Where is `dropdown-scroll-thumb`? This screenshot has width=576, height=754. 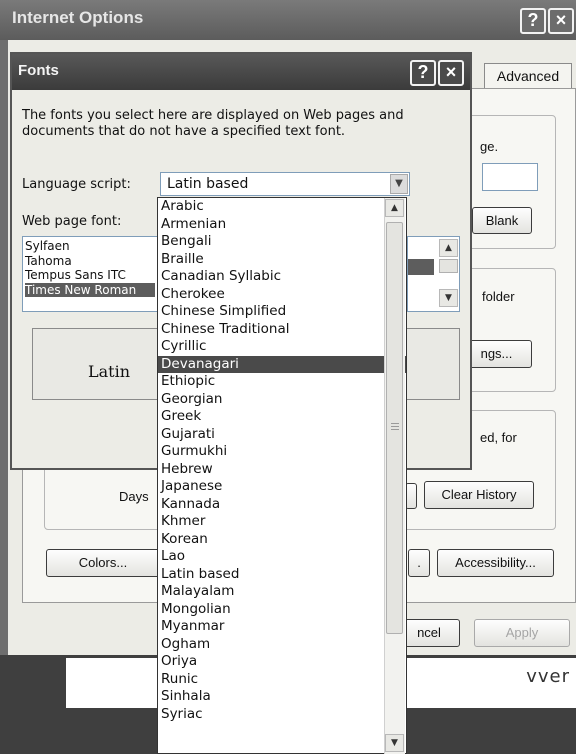
dropdown-scroll-thumb is located at coordinates (394, 428).